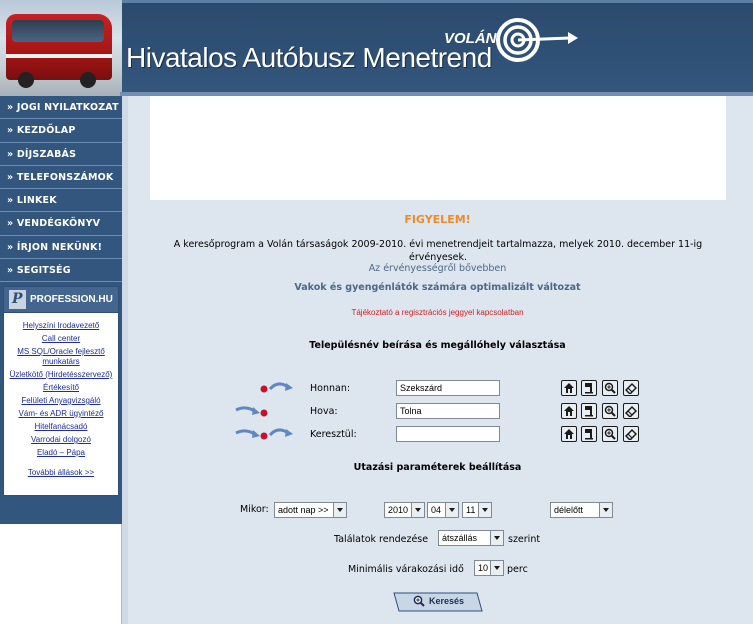 Image resolution: width=753 pixels, height=624 pixels. What do you see at coordinates (61, 326) in the screenshot?
I see `job-link: Helyszíni Irodavezető` at bounding box center [61, 326].